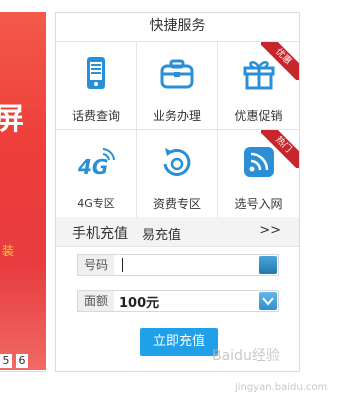 The width and height of the screenshot is (358, 401). I want to click on tab-easy-recharge: 易充值, so click(161, 233).